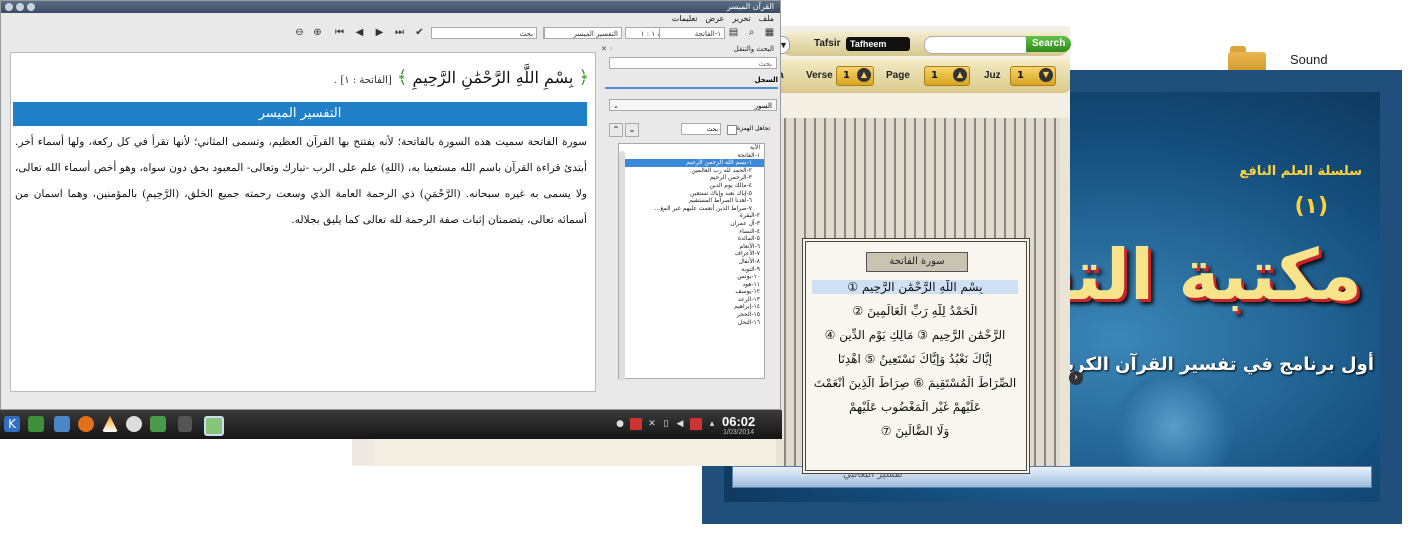 This screenshot has width=1426, height=551. Describe the element at coordinates (636, 424) in the screenshot. I see `update-icon` at that location.